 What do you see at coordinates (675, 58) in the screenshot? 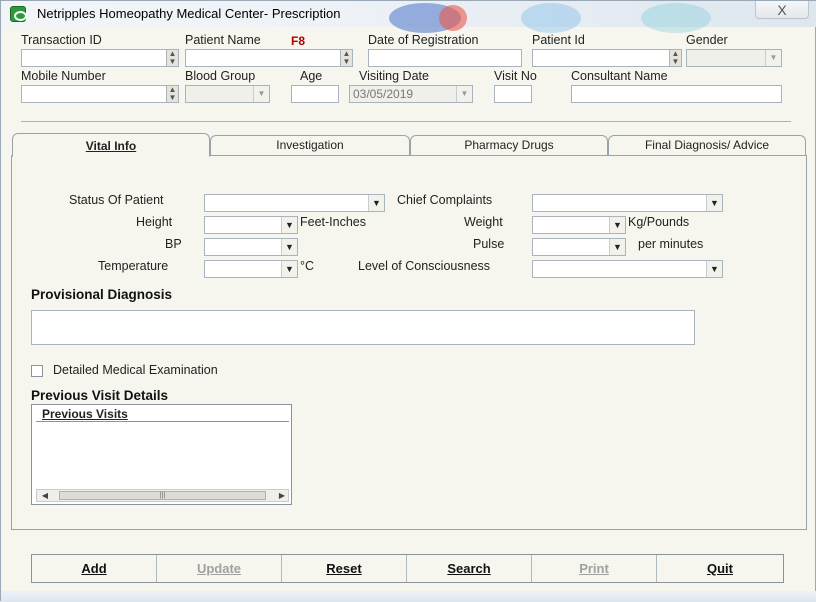
I see `patient-id-spinner: ▲ ▼` at bounding box center [675, 58].